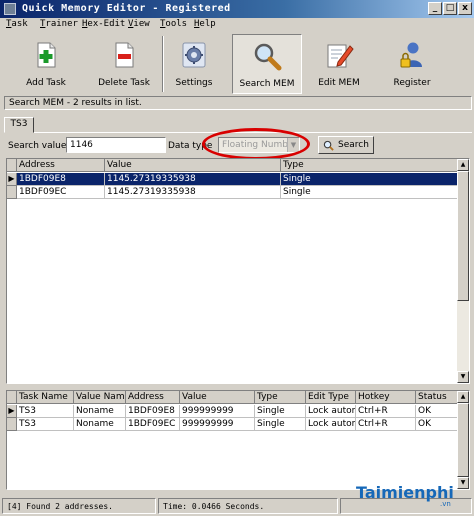 The width and height of the screenshot is (474, 516). I want to click on search-value-label: Search value:, so click(39, 146).